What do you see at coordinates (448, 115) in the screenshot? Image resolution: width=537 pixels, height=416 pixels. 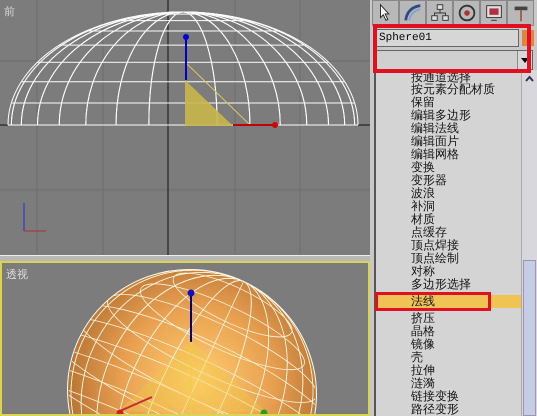 I see `modifier-item: 编辑多边形` at bounding box center [448, 115].